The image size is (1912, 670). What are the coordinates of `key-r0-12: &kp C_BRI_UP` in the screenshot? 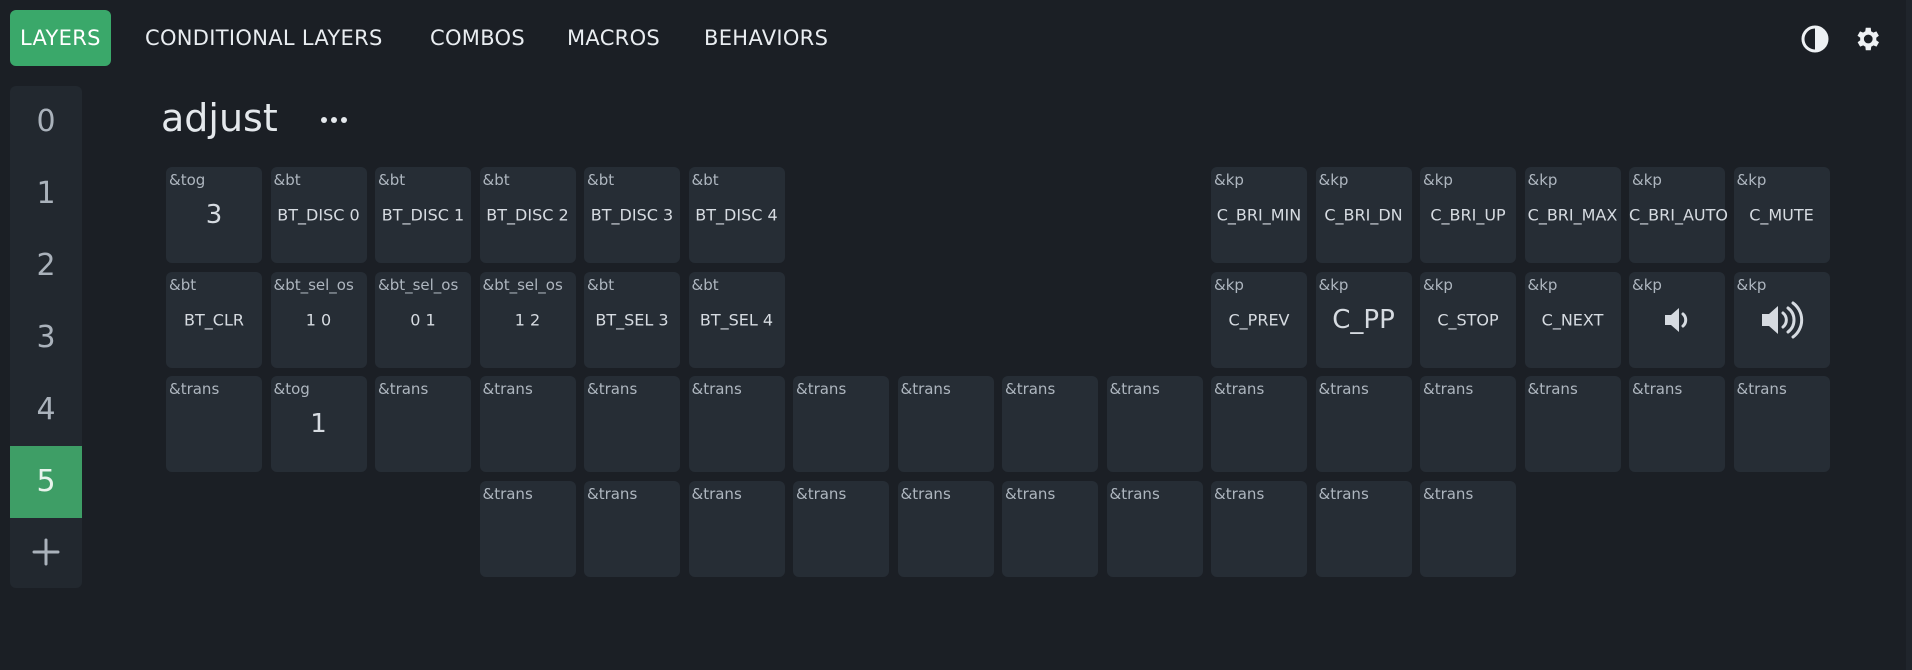 It's located at (1468, 215).